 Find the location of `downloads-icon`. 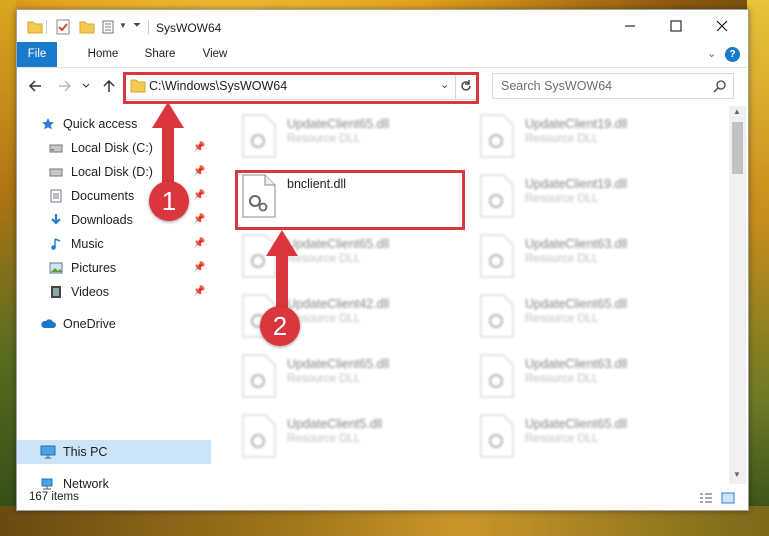

downloads-icon is located at coordinates (56, 220).